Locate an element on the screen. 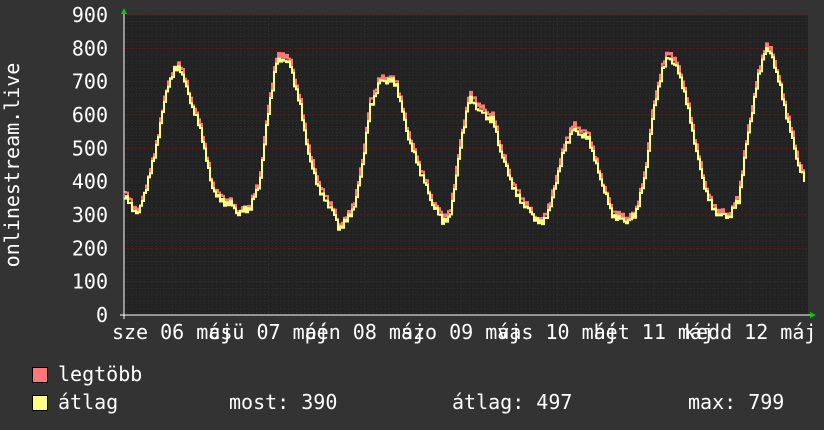  y-tick-label: 900 is located at coordinates (90, 15).